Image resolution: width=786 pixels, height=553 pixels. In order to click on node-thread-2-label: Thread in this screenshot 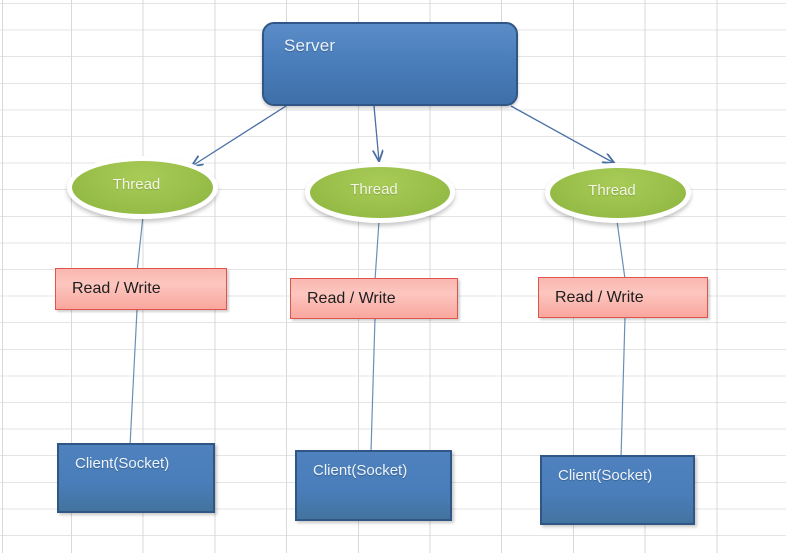, I will do `click(374, 189)`.